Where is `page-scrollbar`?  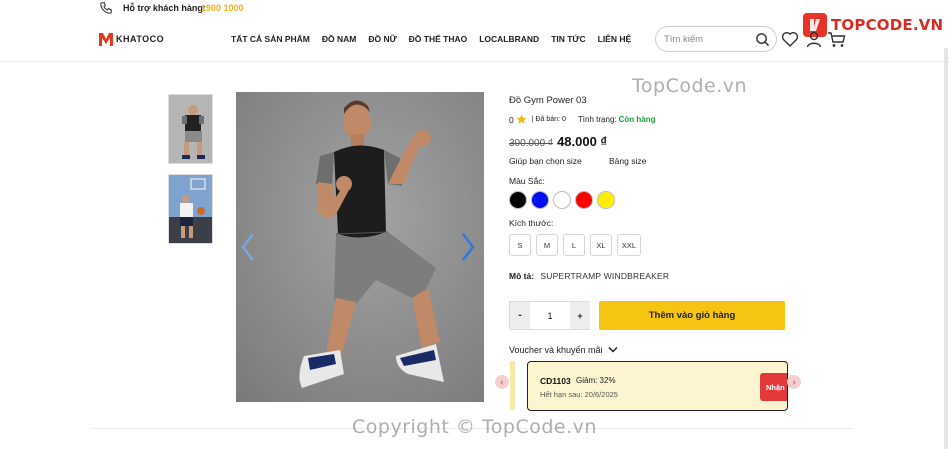 page-scrollbar is located at coordinates (946, 248).